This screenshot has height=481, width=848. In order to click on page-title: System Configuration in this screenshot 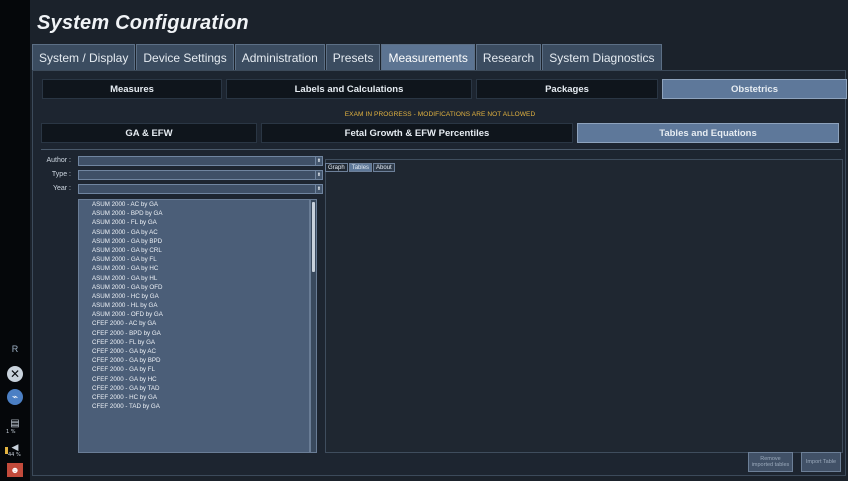, I will do `click(143, 23)`.